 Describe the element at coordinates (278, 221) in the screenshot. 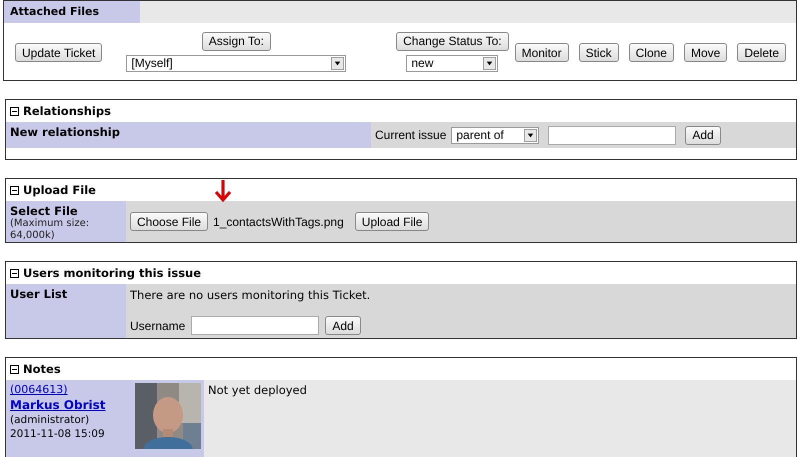

I see `file-name: 1_contactsWithTags.png` at that location.